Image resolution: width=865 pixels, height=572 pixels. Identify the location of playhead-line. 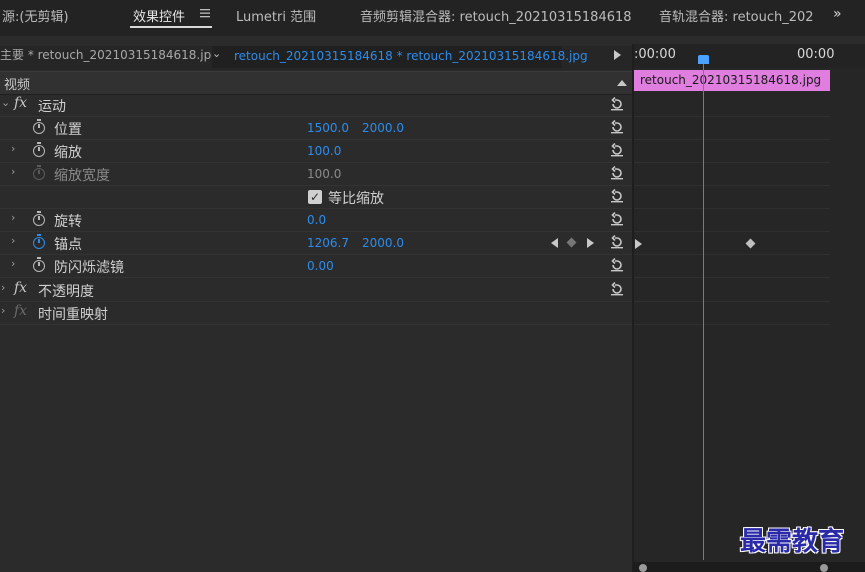
(703, 311).